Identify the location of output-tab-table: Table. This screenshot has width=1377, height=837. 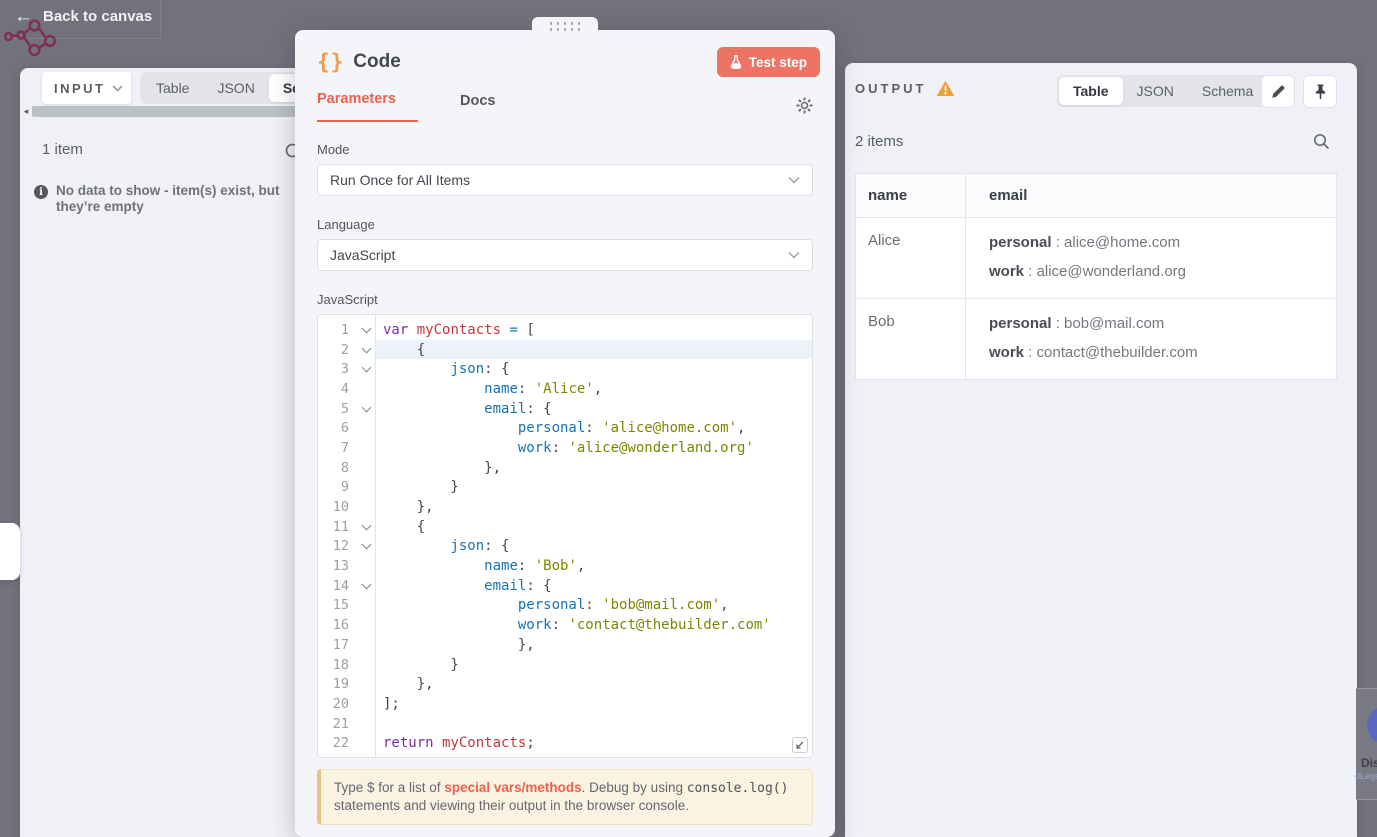
(1091, 91).